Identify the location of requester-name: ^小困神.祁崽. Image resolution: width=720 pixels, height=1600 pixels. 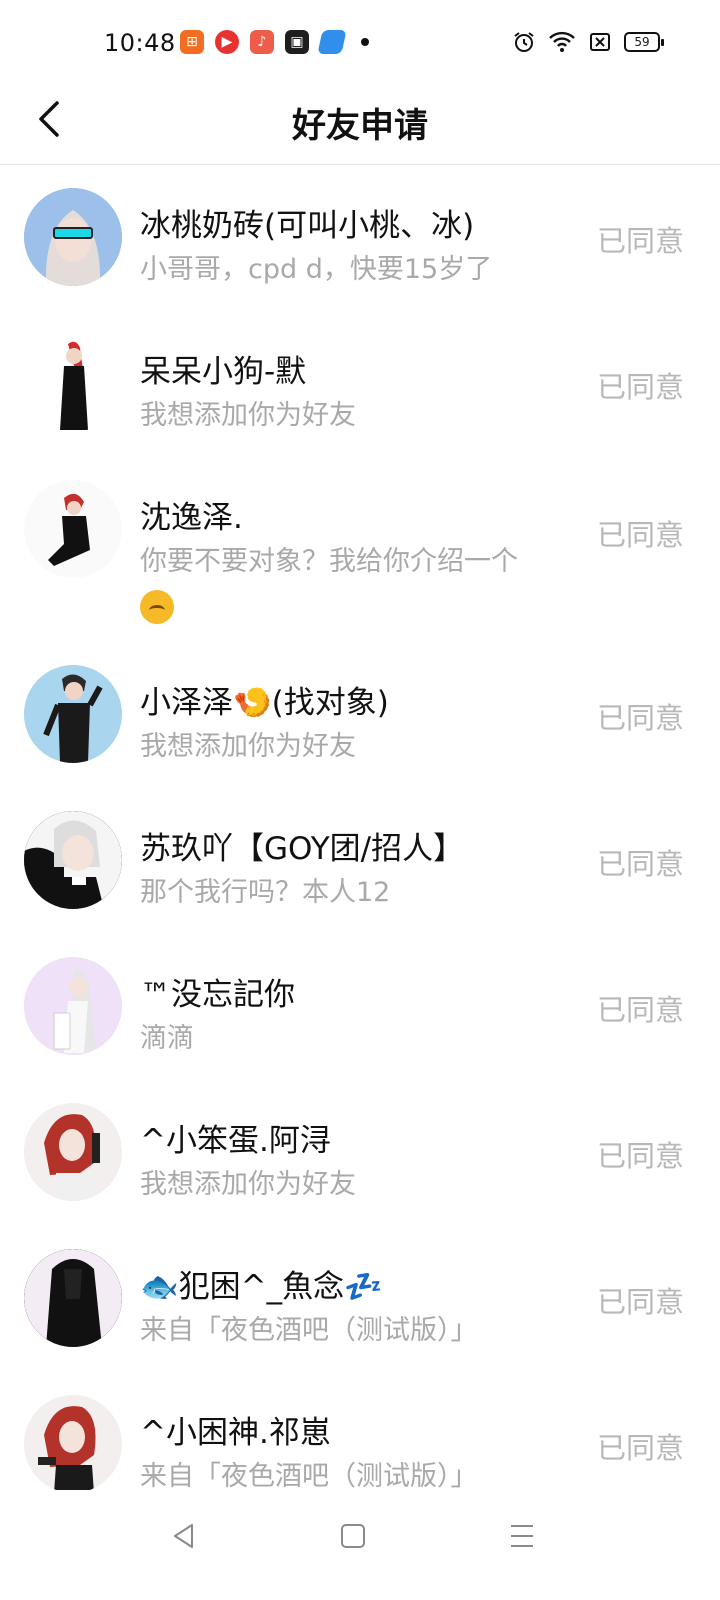
(235, 1433).